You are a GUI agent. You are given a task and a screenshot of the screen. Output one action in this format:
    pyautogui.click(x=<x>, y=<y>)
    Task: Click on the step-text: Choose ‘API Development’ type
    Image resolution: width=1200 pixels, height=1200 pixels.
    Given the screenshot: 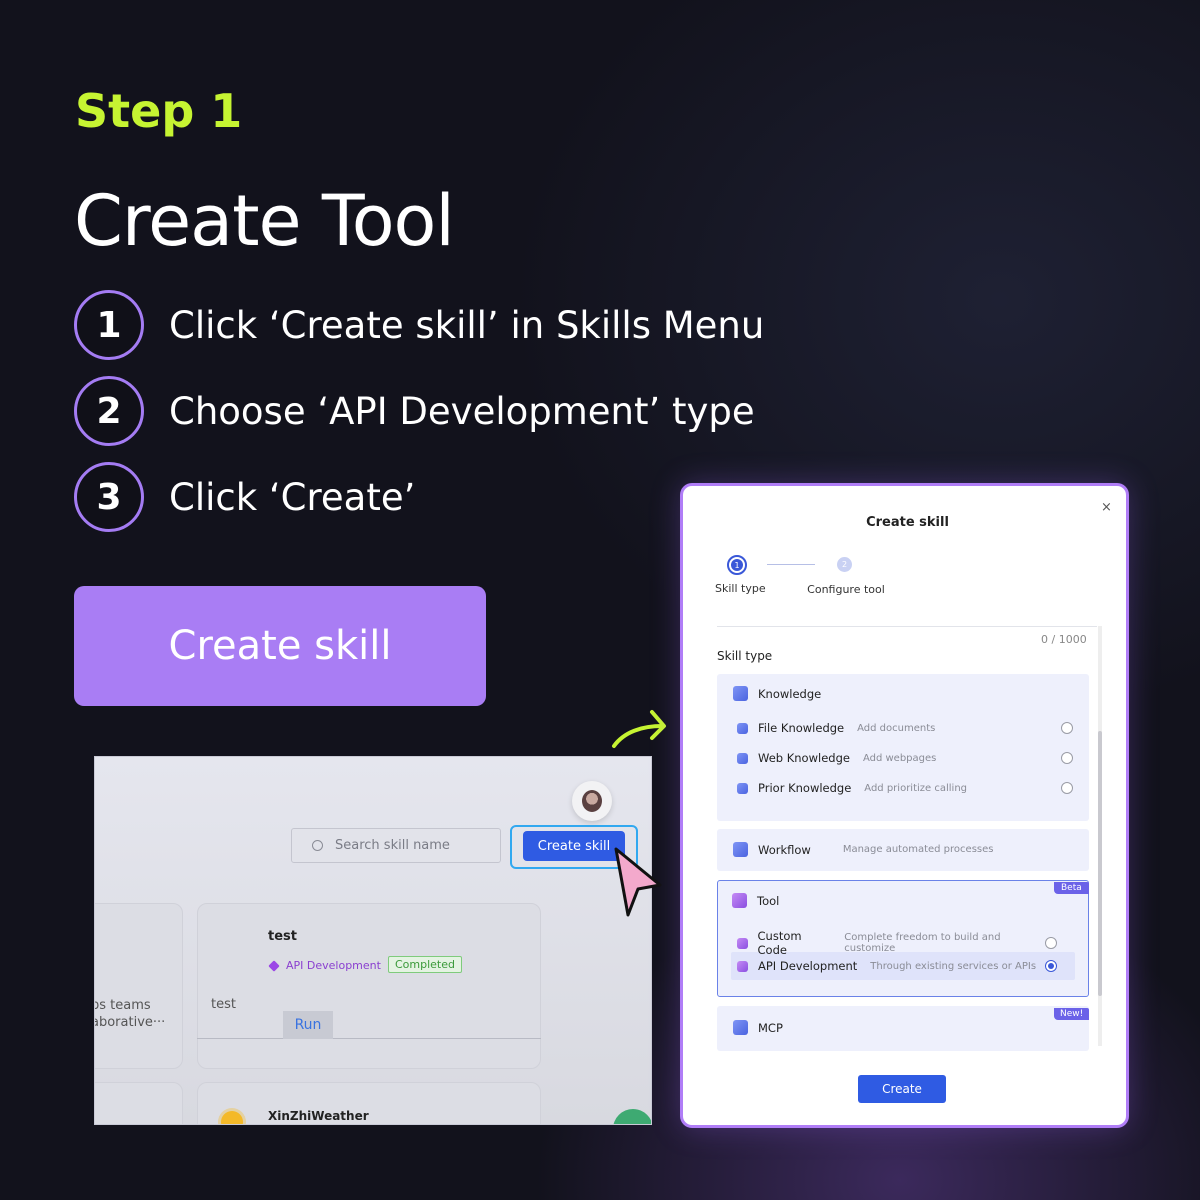 What is the action you would take?
    pyautogui.click(x=462, y=411)
    